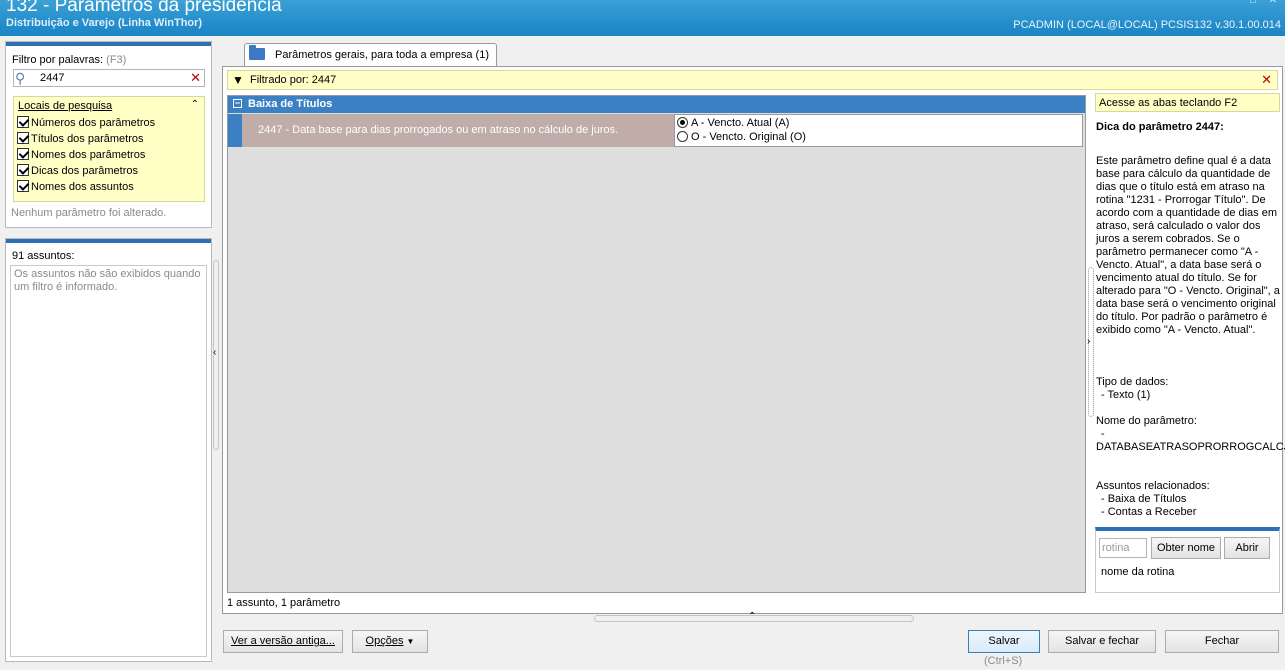 This screenshot has height=670, width=1285. What do you see at coordinates (1253, 3) in the screenshot?
I see `maximize-icon: □` at bounding box center [1253, 3].